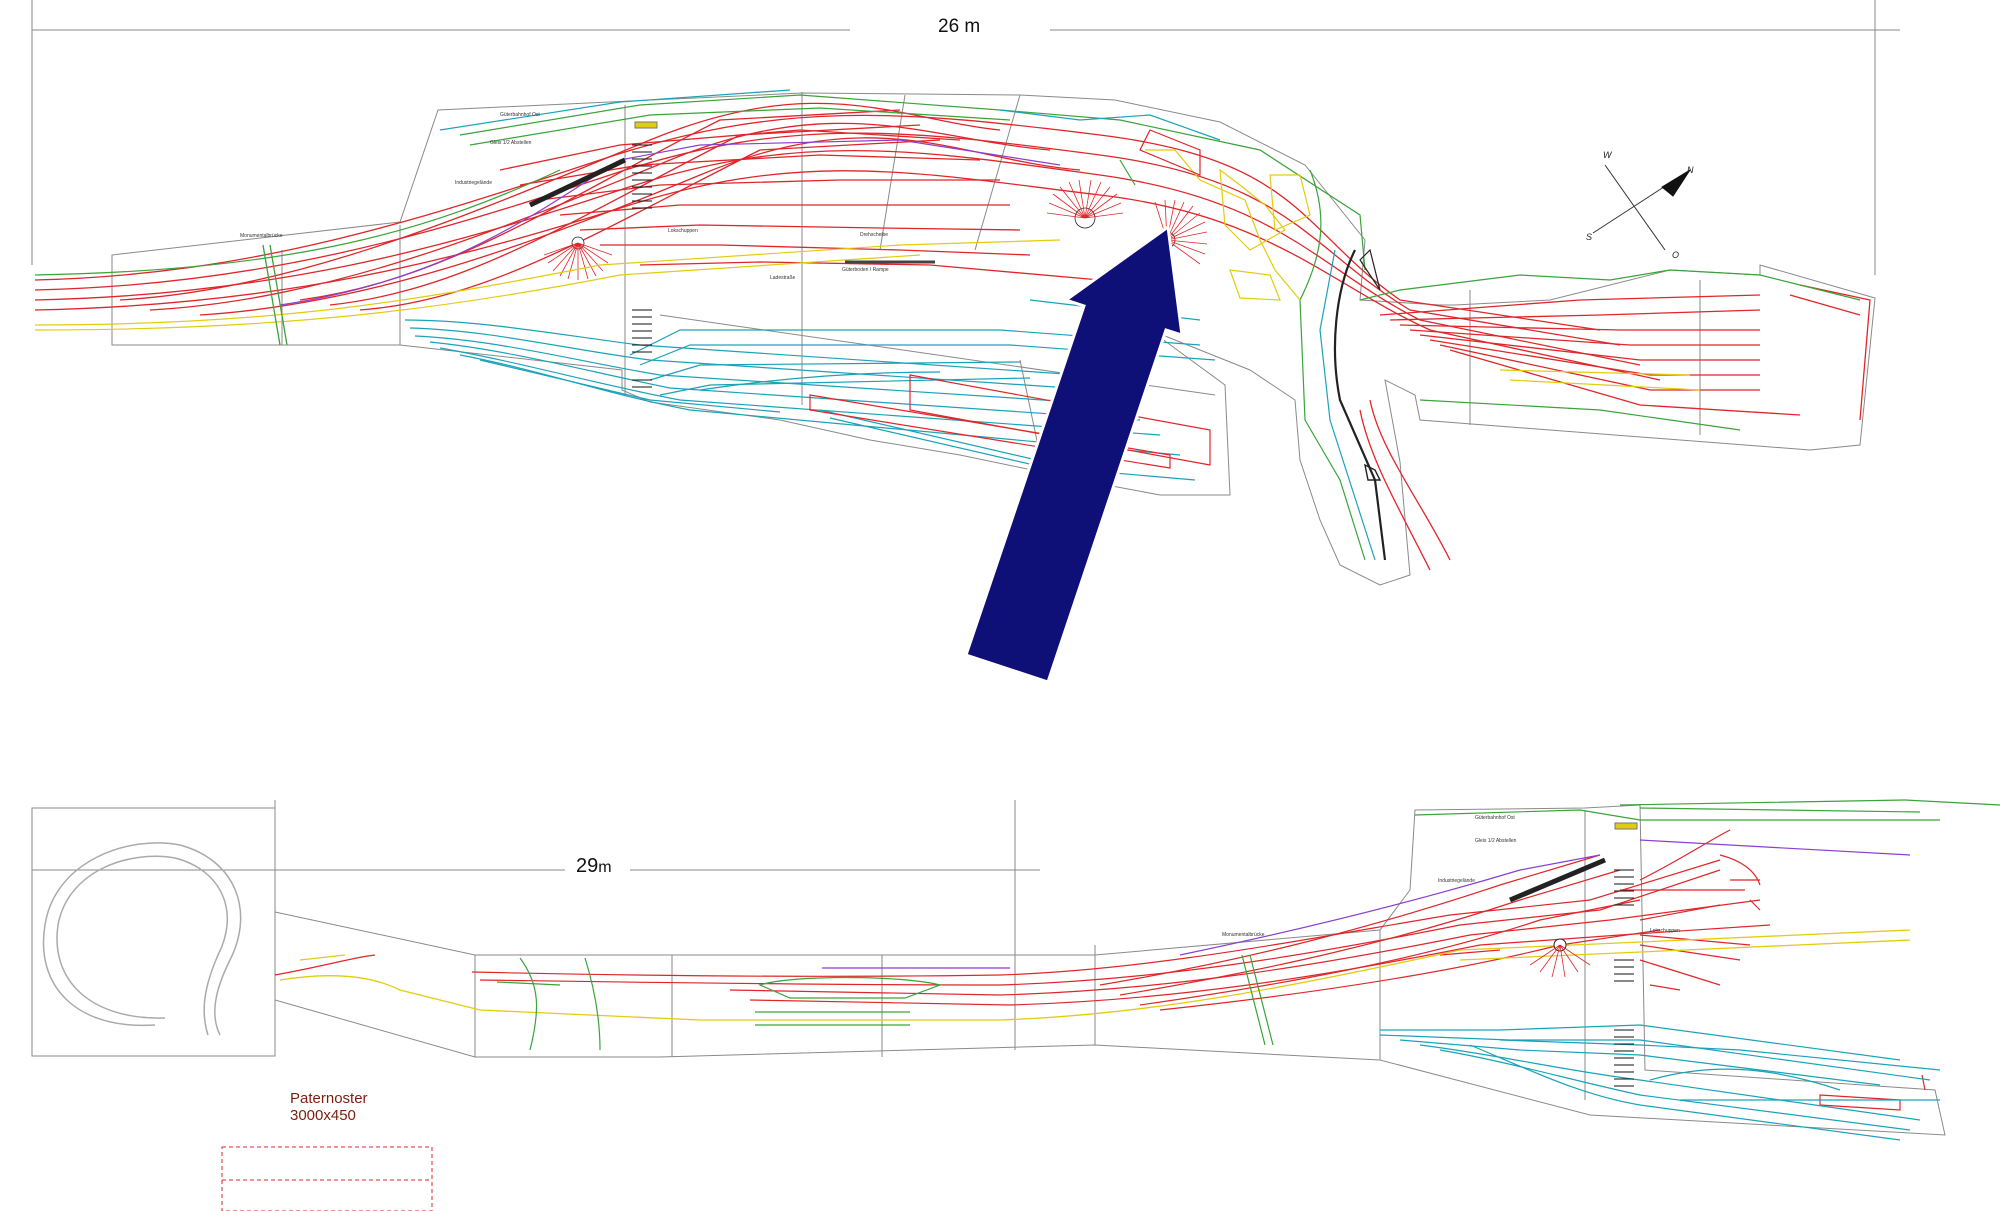 The width and height of the screenshot is (2000, 1211). I want to click on bottom-dimension-label: 29m, so click(594, 866).